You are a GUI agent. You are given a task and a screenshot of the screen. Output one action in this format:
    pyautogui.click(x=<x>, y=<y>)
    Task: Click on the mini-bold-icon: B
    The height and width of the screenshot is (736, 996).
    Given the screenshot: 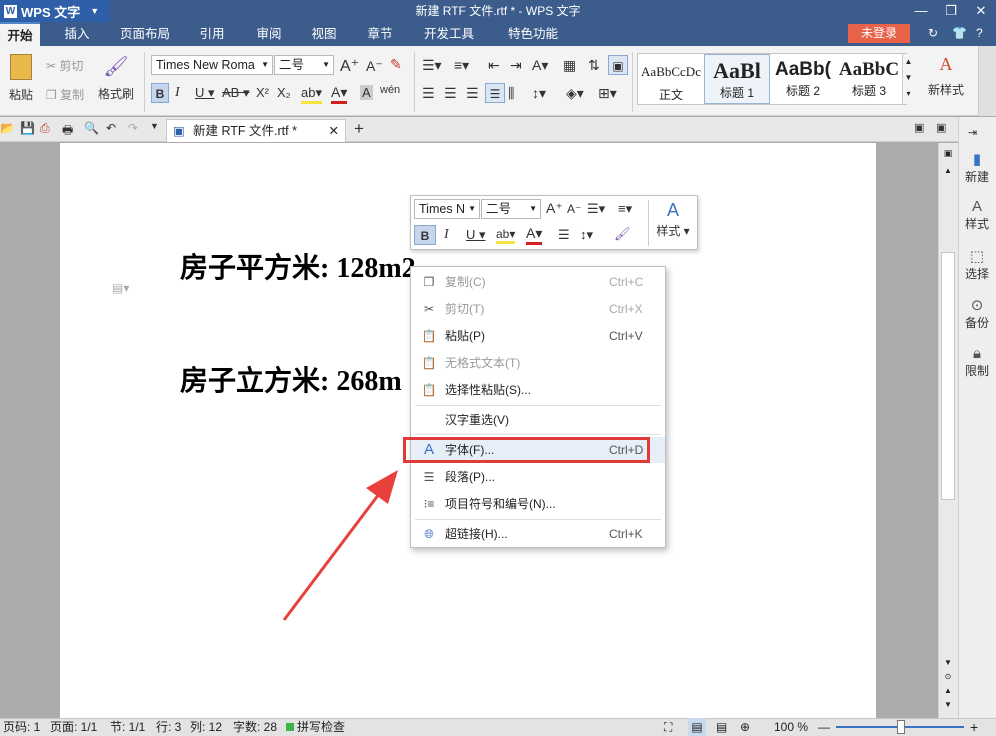 What is the action you would take?
    pyautogui.click(x=425, y=235)
    